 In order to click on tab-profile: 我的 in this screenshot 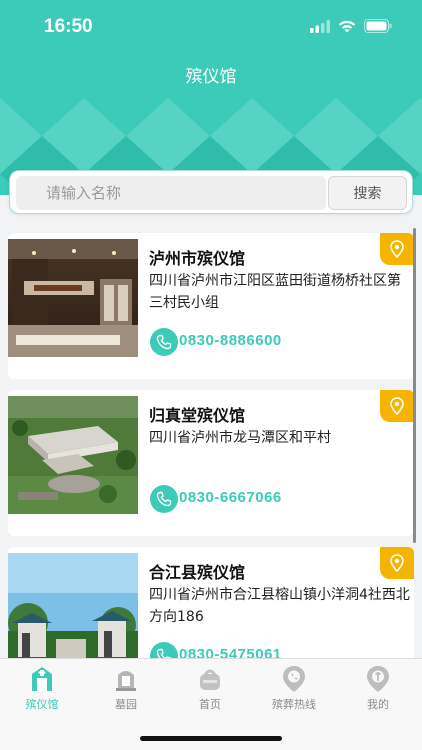, I will do `click(378, 692)`.